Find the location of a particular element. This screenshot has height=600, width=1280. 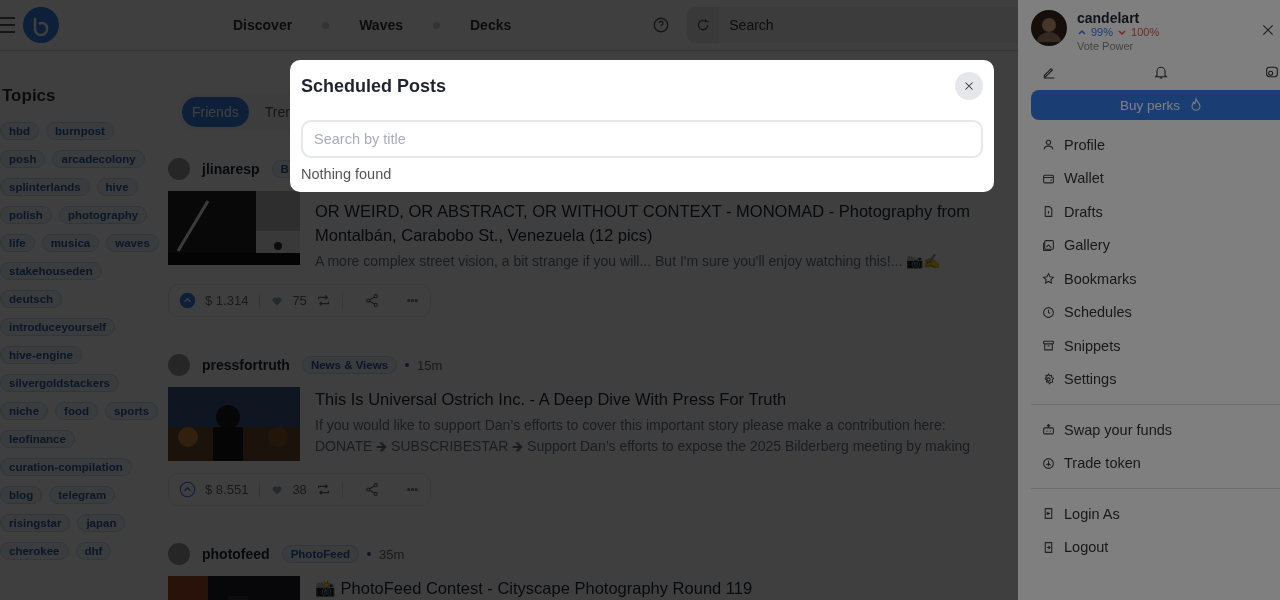

logout-icon is located at coordinates (1048, 547).